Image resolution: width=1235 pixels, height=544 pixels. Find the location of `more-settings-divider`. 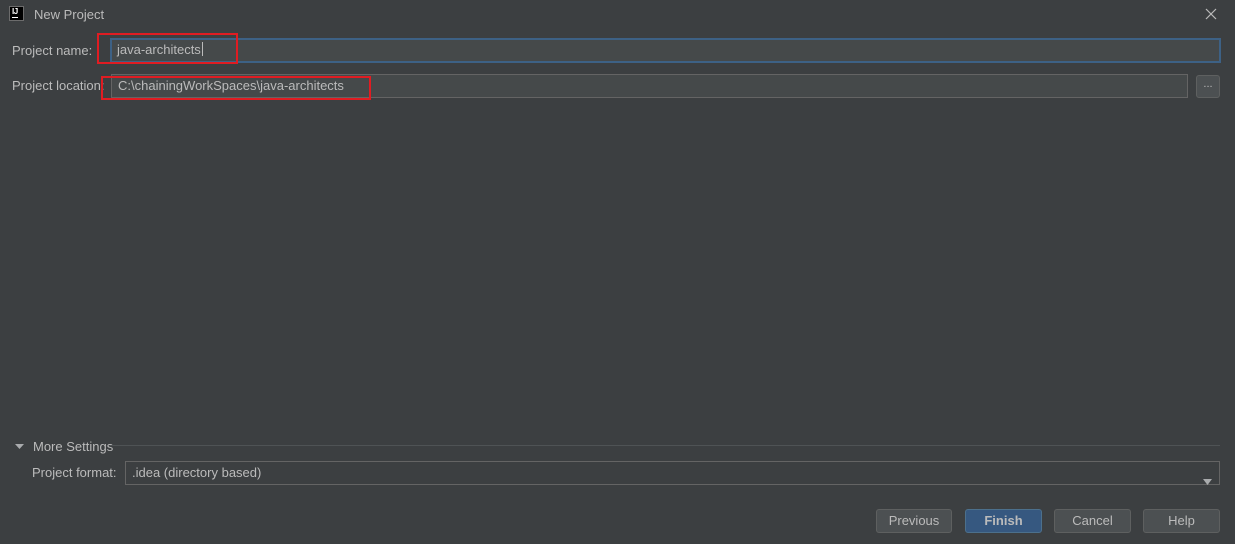

more-settings-divider is located at coordinates (665, 445).